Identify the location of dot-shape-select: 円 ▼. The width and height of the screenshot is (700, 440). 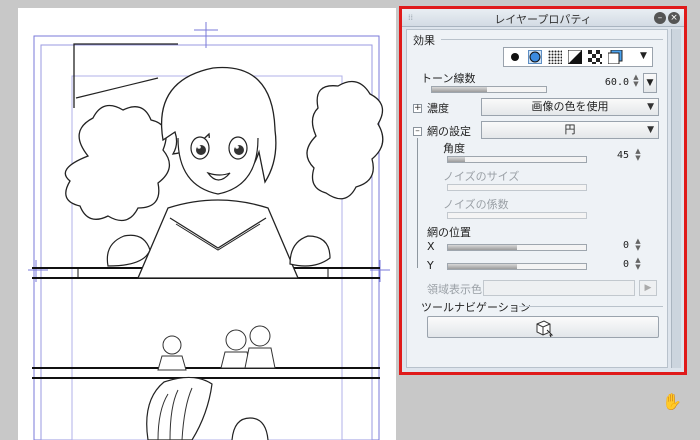
(570, 130).